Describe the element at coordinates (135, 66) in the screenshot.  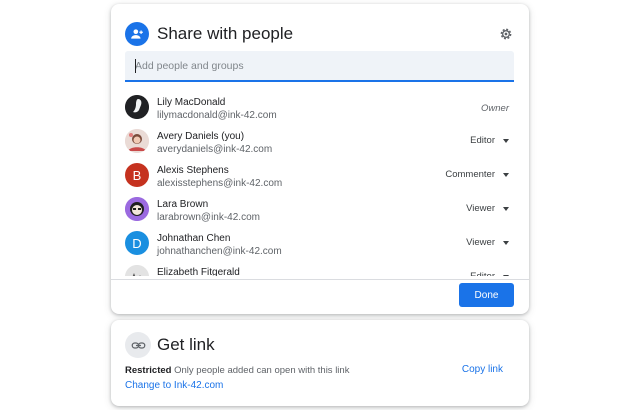
I see `text-caret` at that location.